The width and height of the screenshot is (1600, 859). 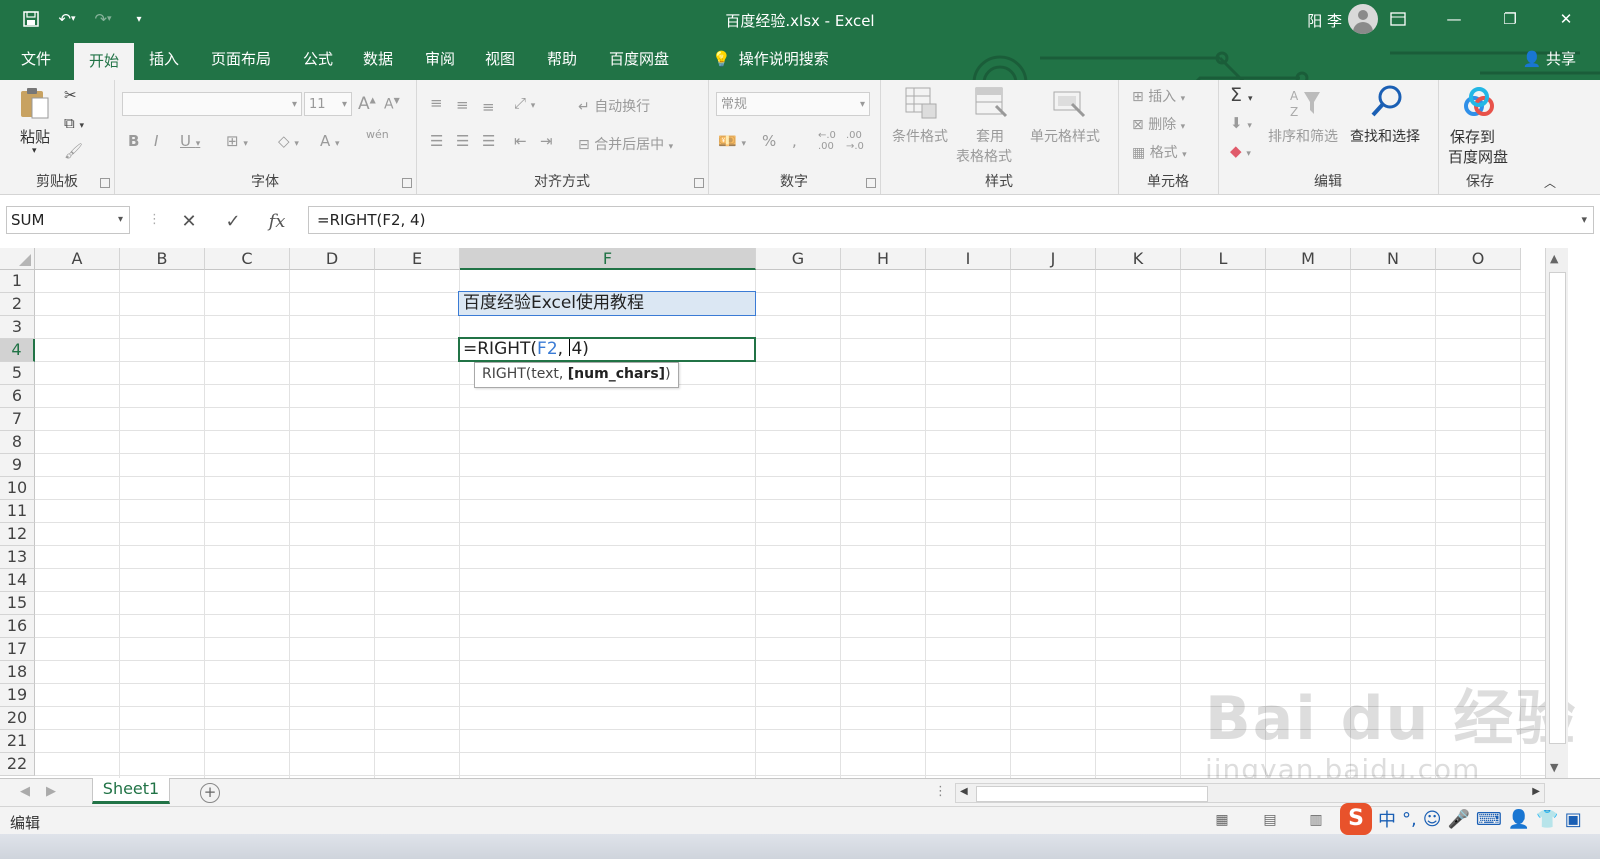 I want to click on horizontal-scroll-thumb, so click(x=1092, y=794).